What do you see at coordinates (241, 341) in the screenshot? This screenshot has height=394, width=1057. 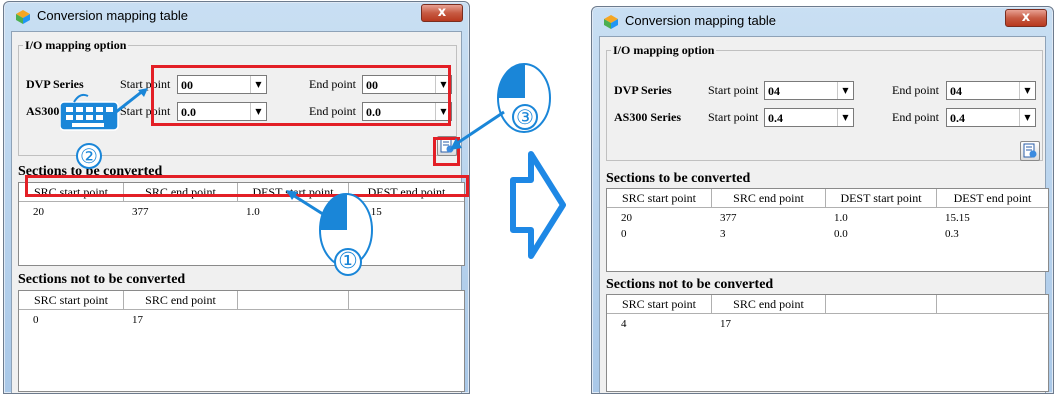 I see `sections-not-converted-table: SRC start point SRC end point 0 17` at bounding box center [241, 341].